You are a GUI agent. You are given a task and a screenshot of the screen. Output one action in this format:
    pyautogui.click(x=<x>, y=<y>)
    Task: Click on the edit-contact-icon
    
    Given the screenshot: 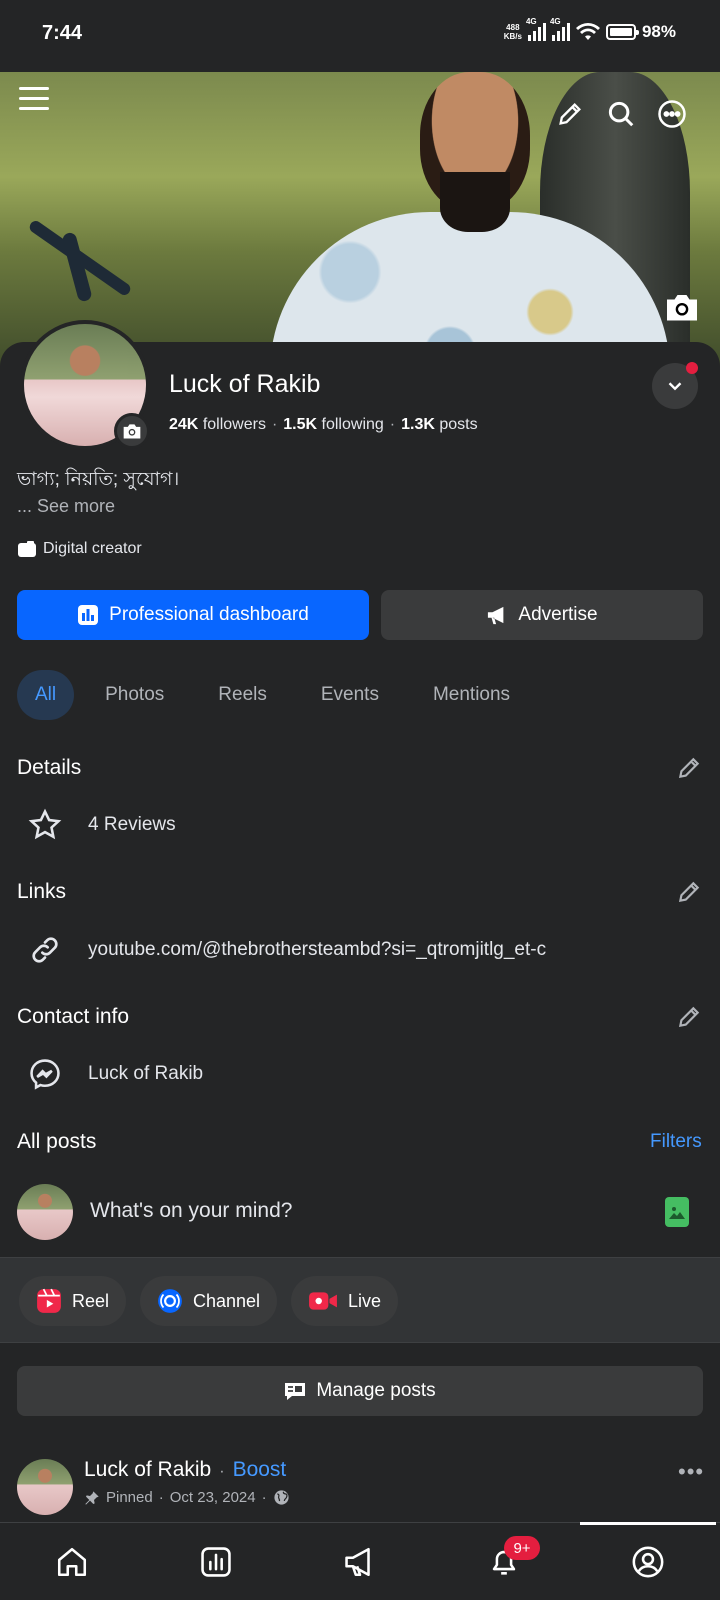 What is the action you would take?
    pyautogui.click(x=690, y=1018)
    